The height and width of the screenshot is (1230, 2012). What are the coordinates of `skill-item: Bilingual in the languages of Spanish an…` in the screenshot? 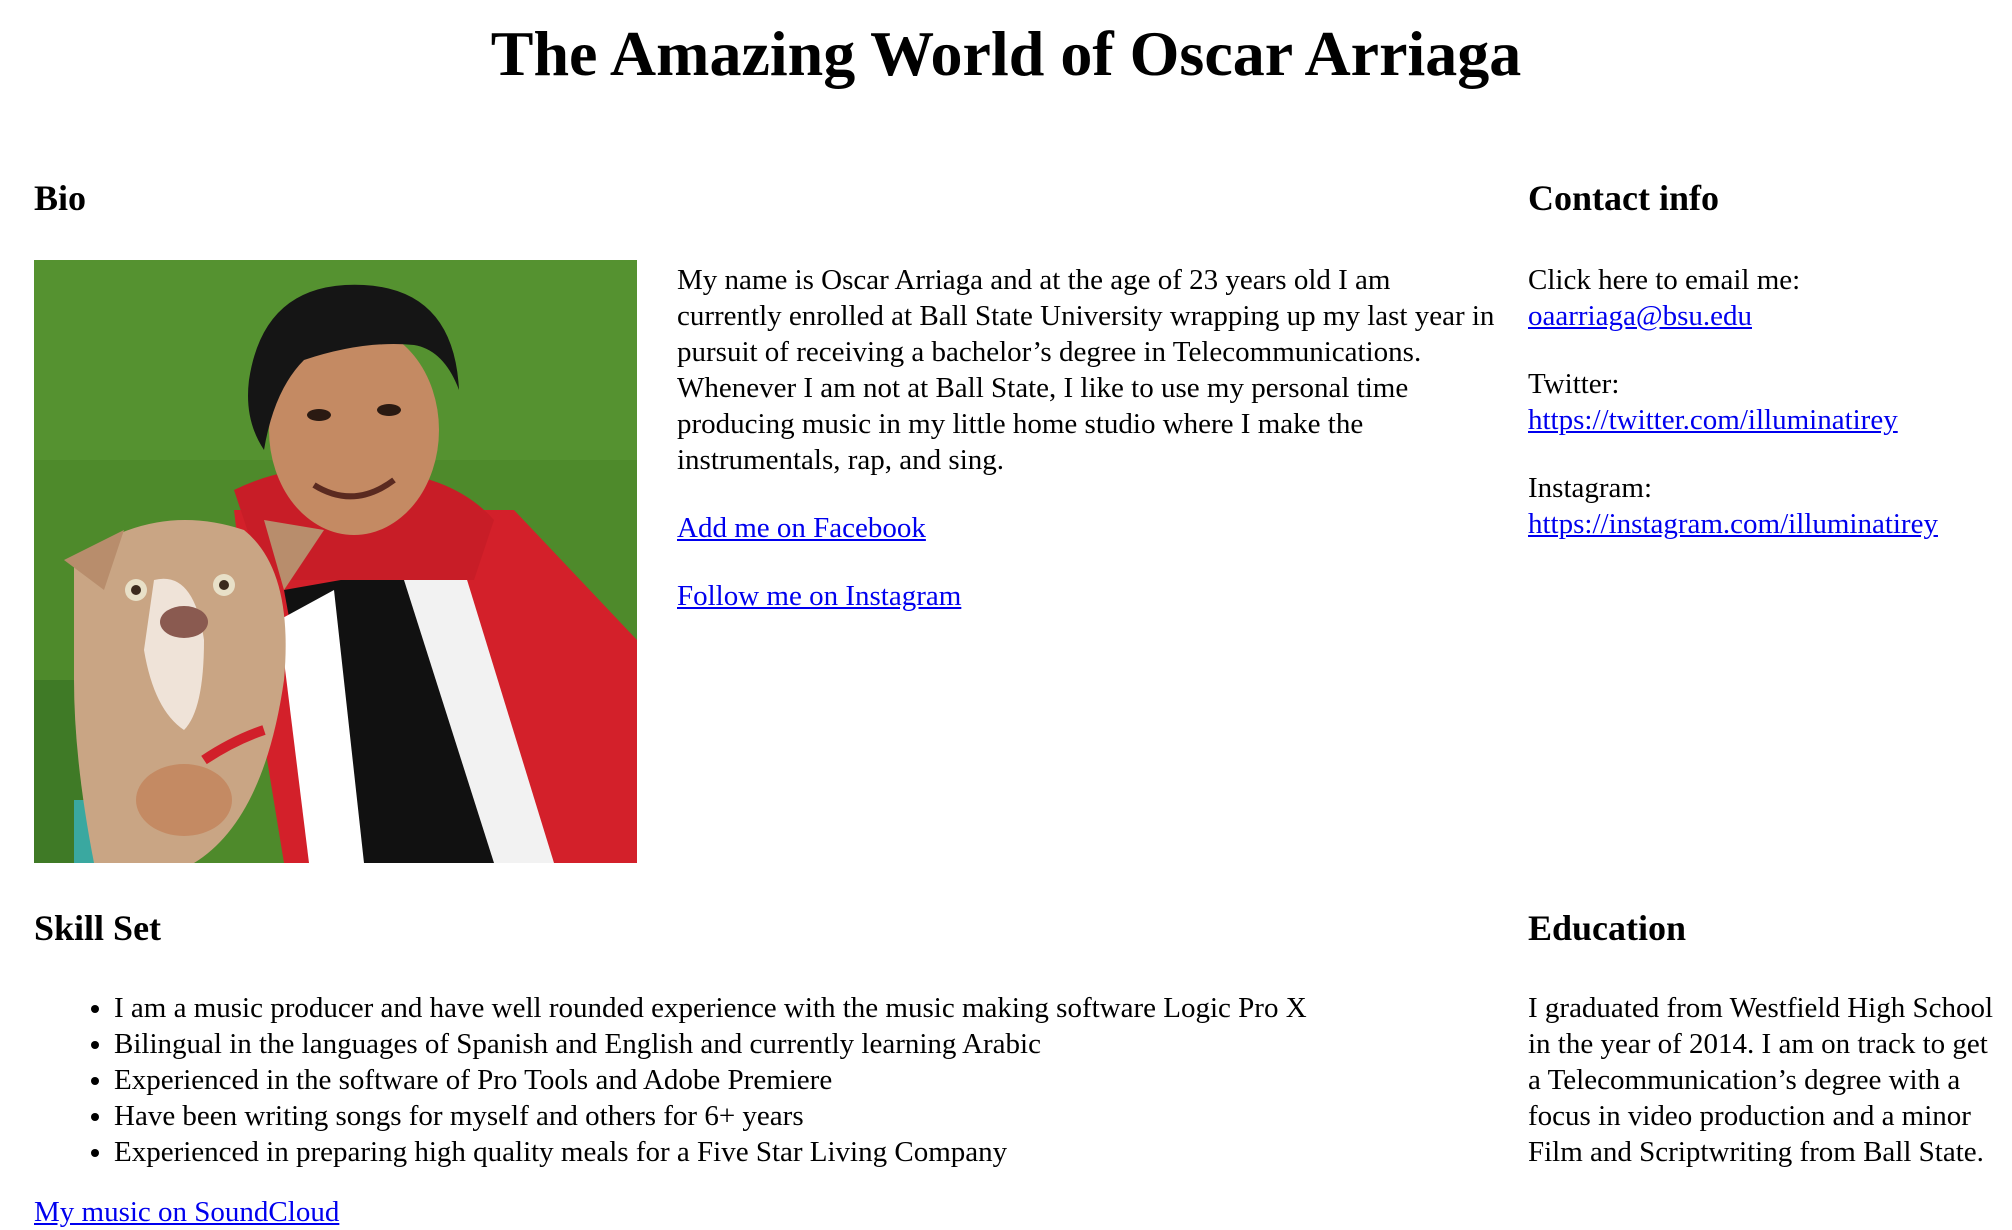 It's located at (794, 1044).